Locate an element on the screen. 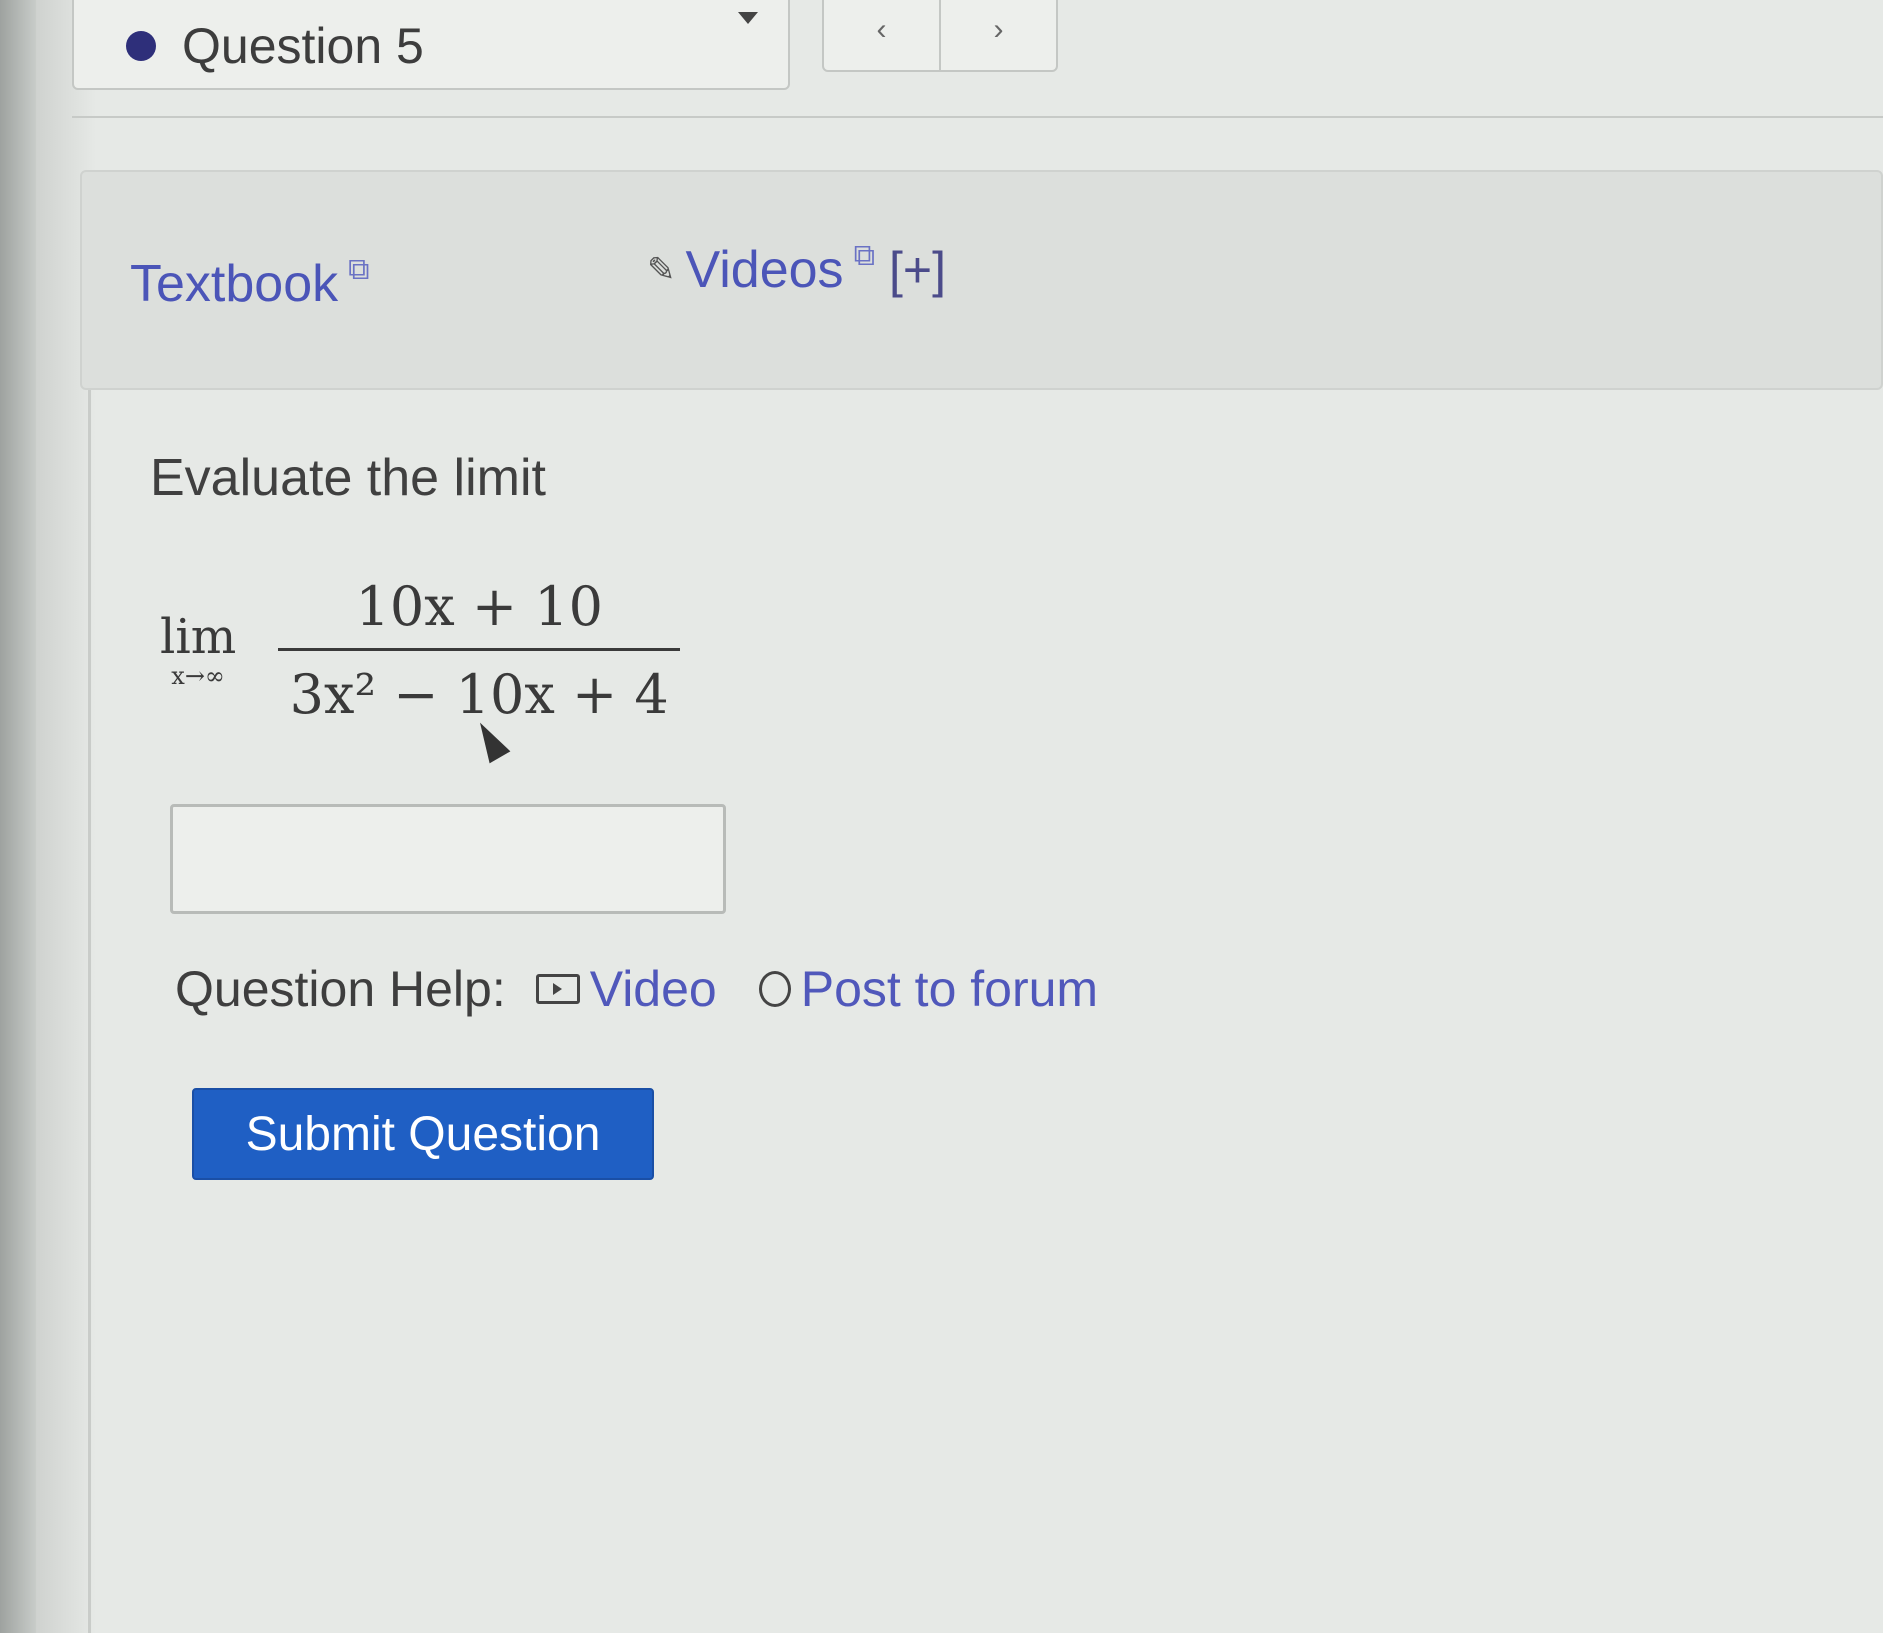 The height and width of the screenshot is (1633, 1883). question-nav-buttons: ‹ › is located at coordinates (940, 36).